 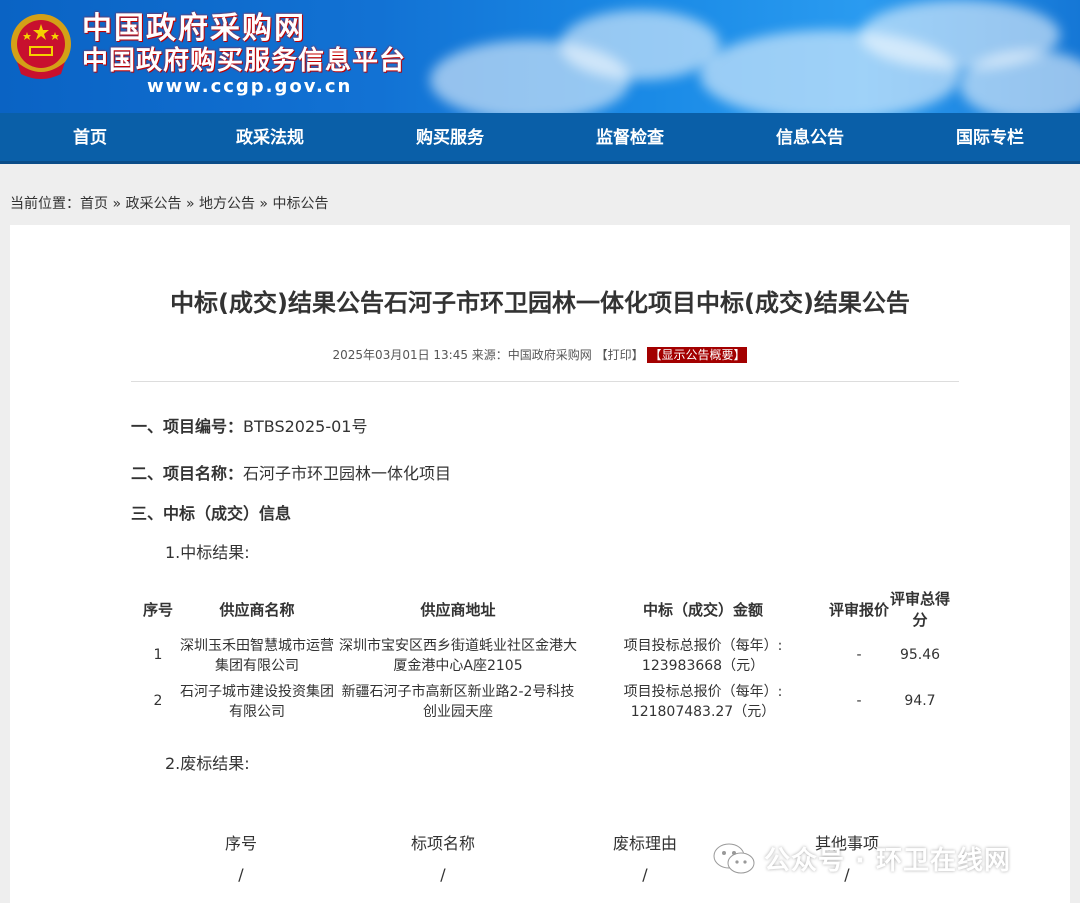 I want to click on row-amount: 项目投标总报价（每年）: 121807483.27（元）, so click(x=703, y=701).